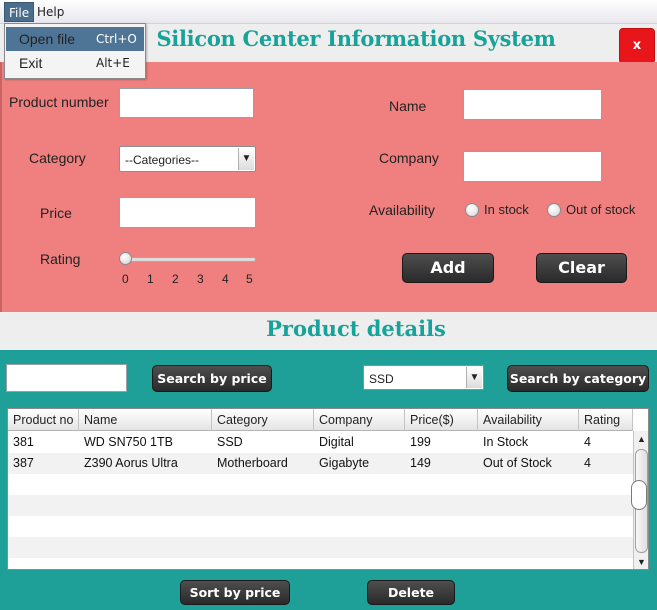 The image size is (657, 610). Describe the element at coordinates (554, 210) in the screenshot. I see `out-of-stock-radio` at that location.